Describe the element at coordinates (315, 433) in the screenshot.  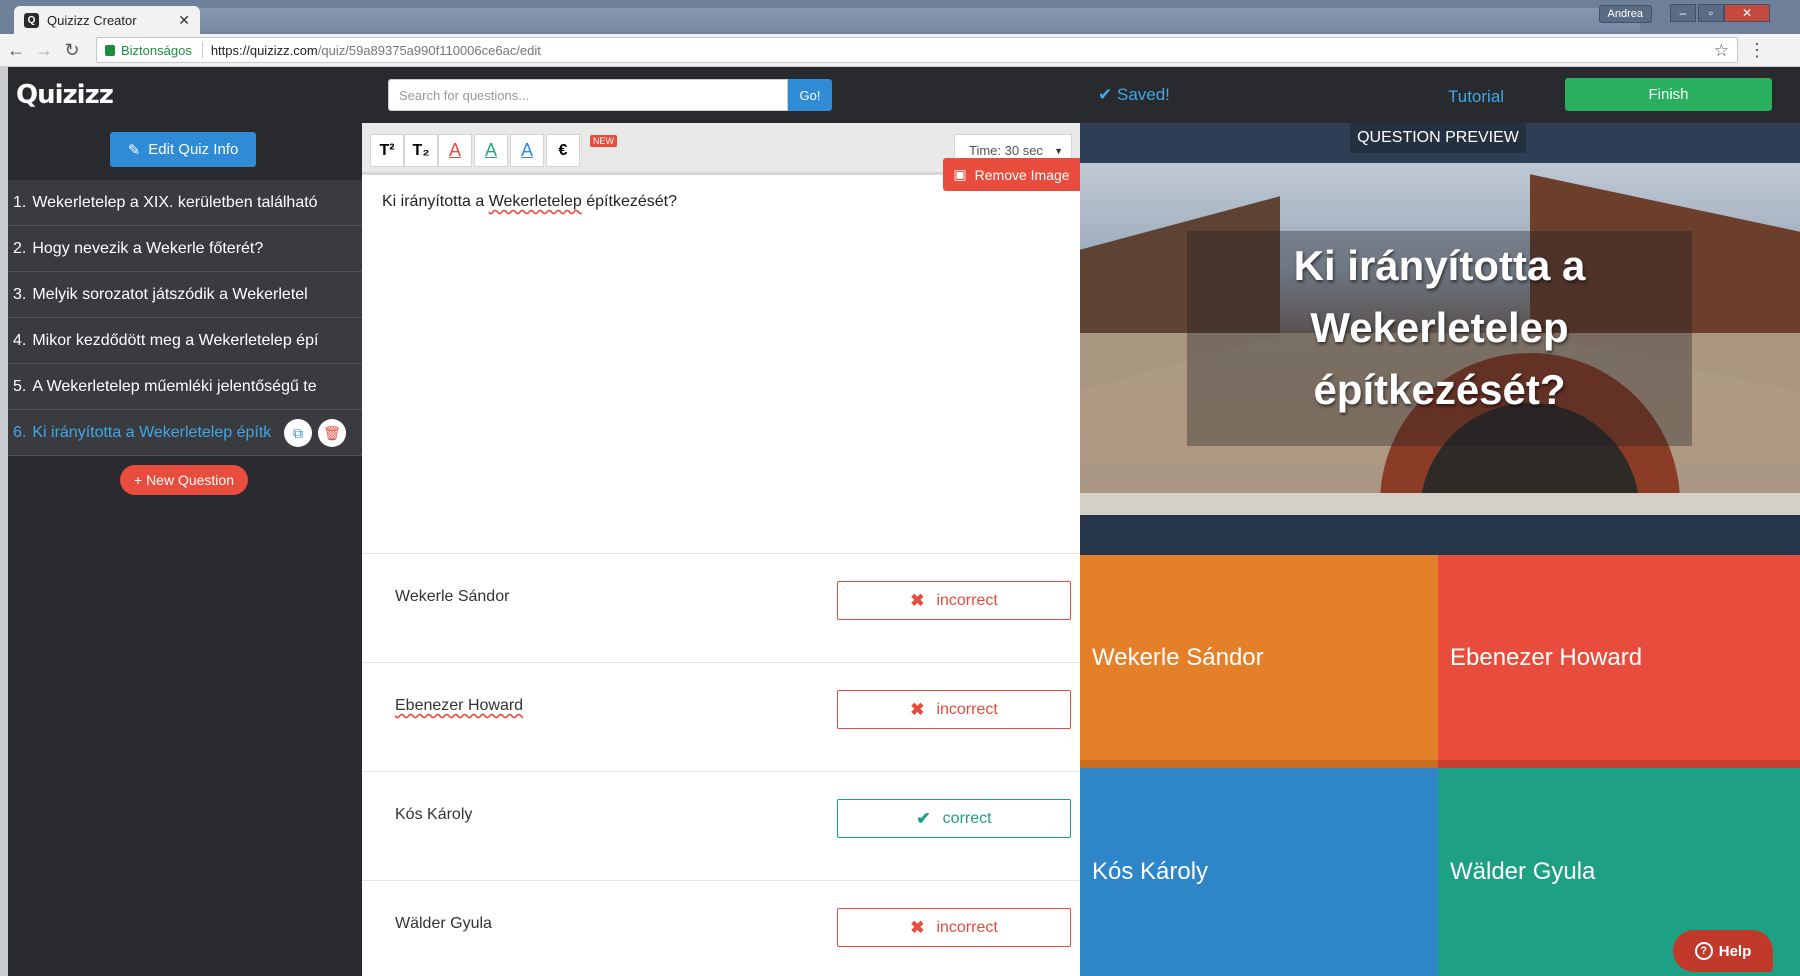
I see `question-actions: ⧉ 🗑` at that location.